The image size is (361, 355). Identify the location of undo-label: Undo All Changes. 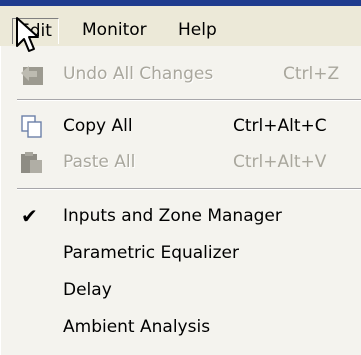
(138, 74).